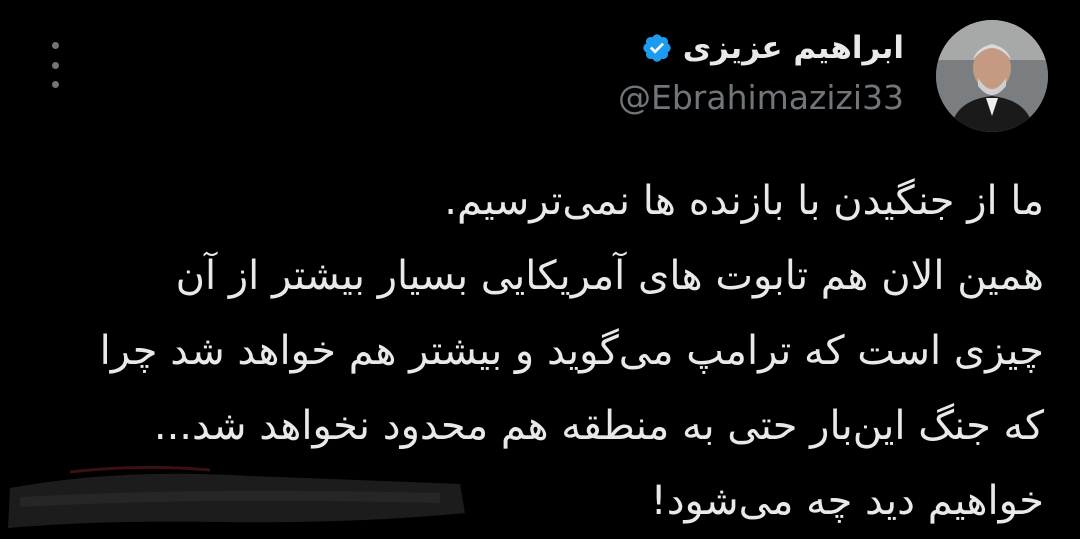  What do you see at coordinates (236, 496) in the screenshot?
I see `redaction-scribble` at bounding box center [236, 496].